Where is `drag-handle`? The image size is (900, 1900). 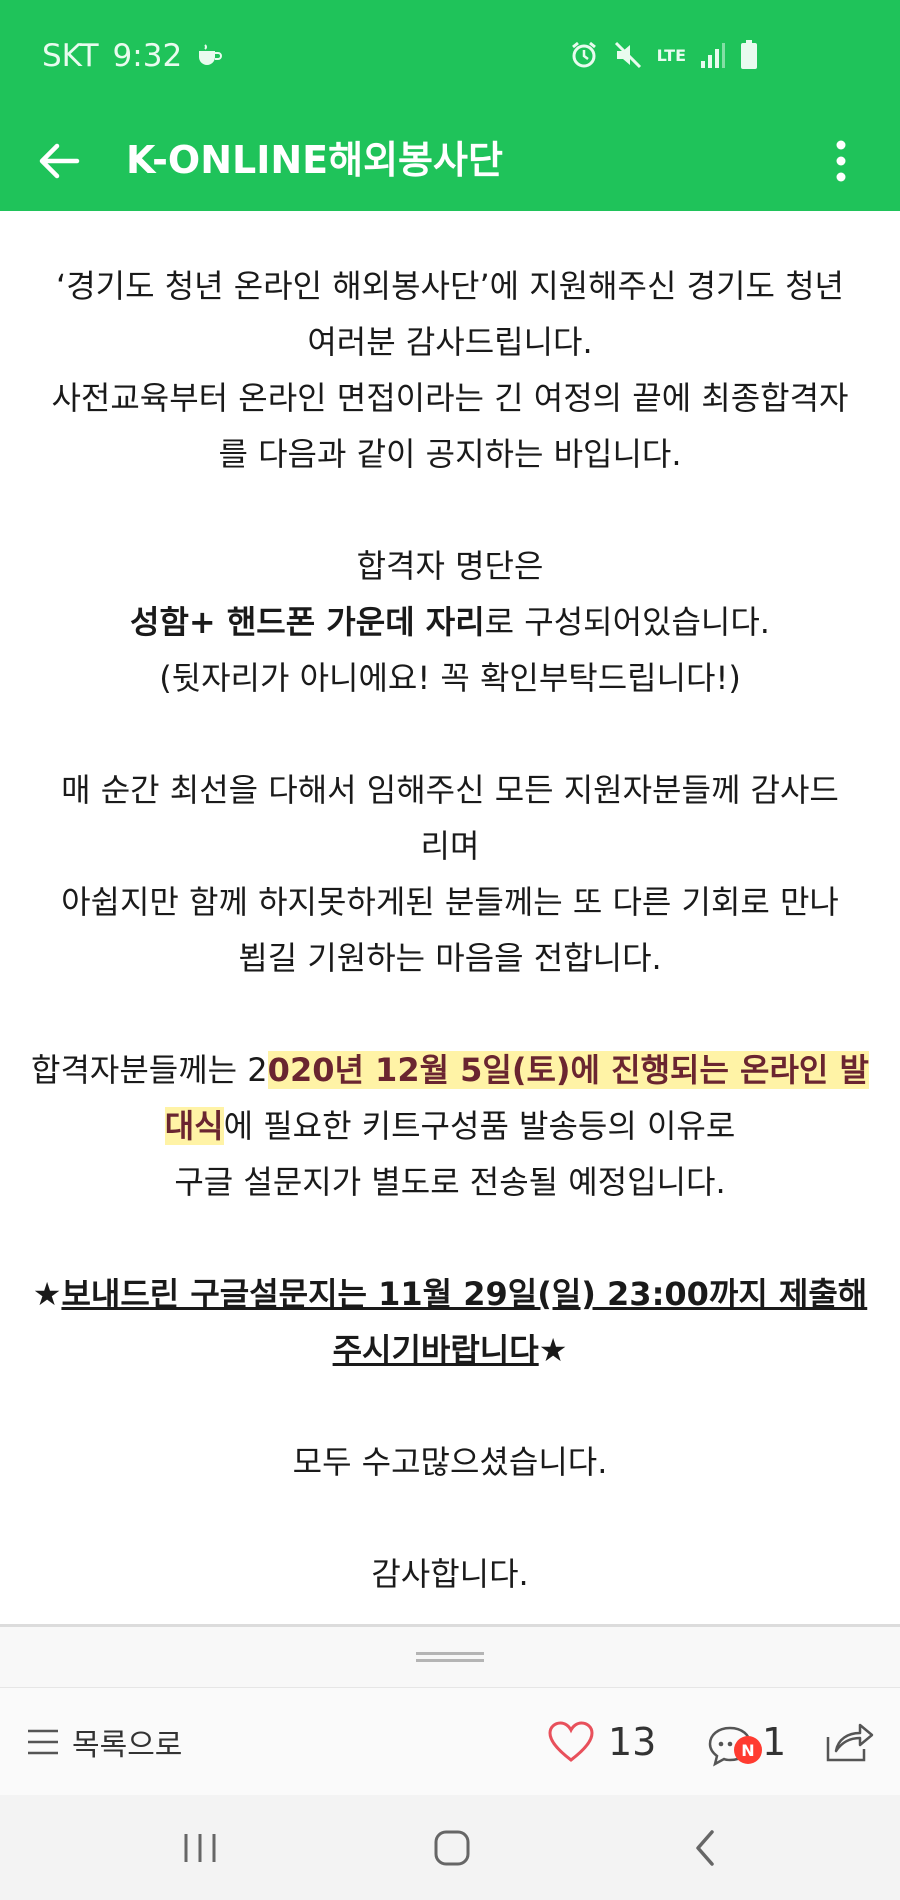 drag-handle is located at coordinates (450, 1657).